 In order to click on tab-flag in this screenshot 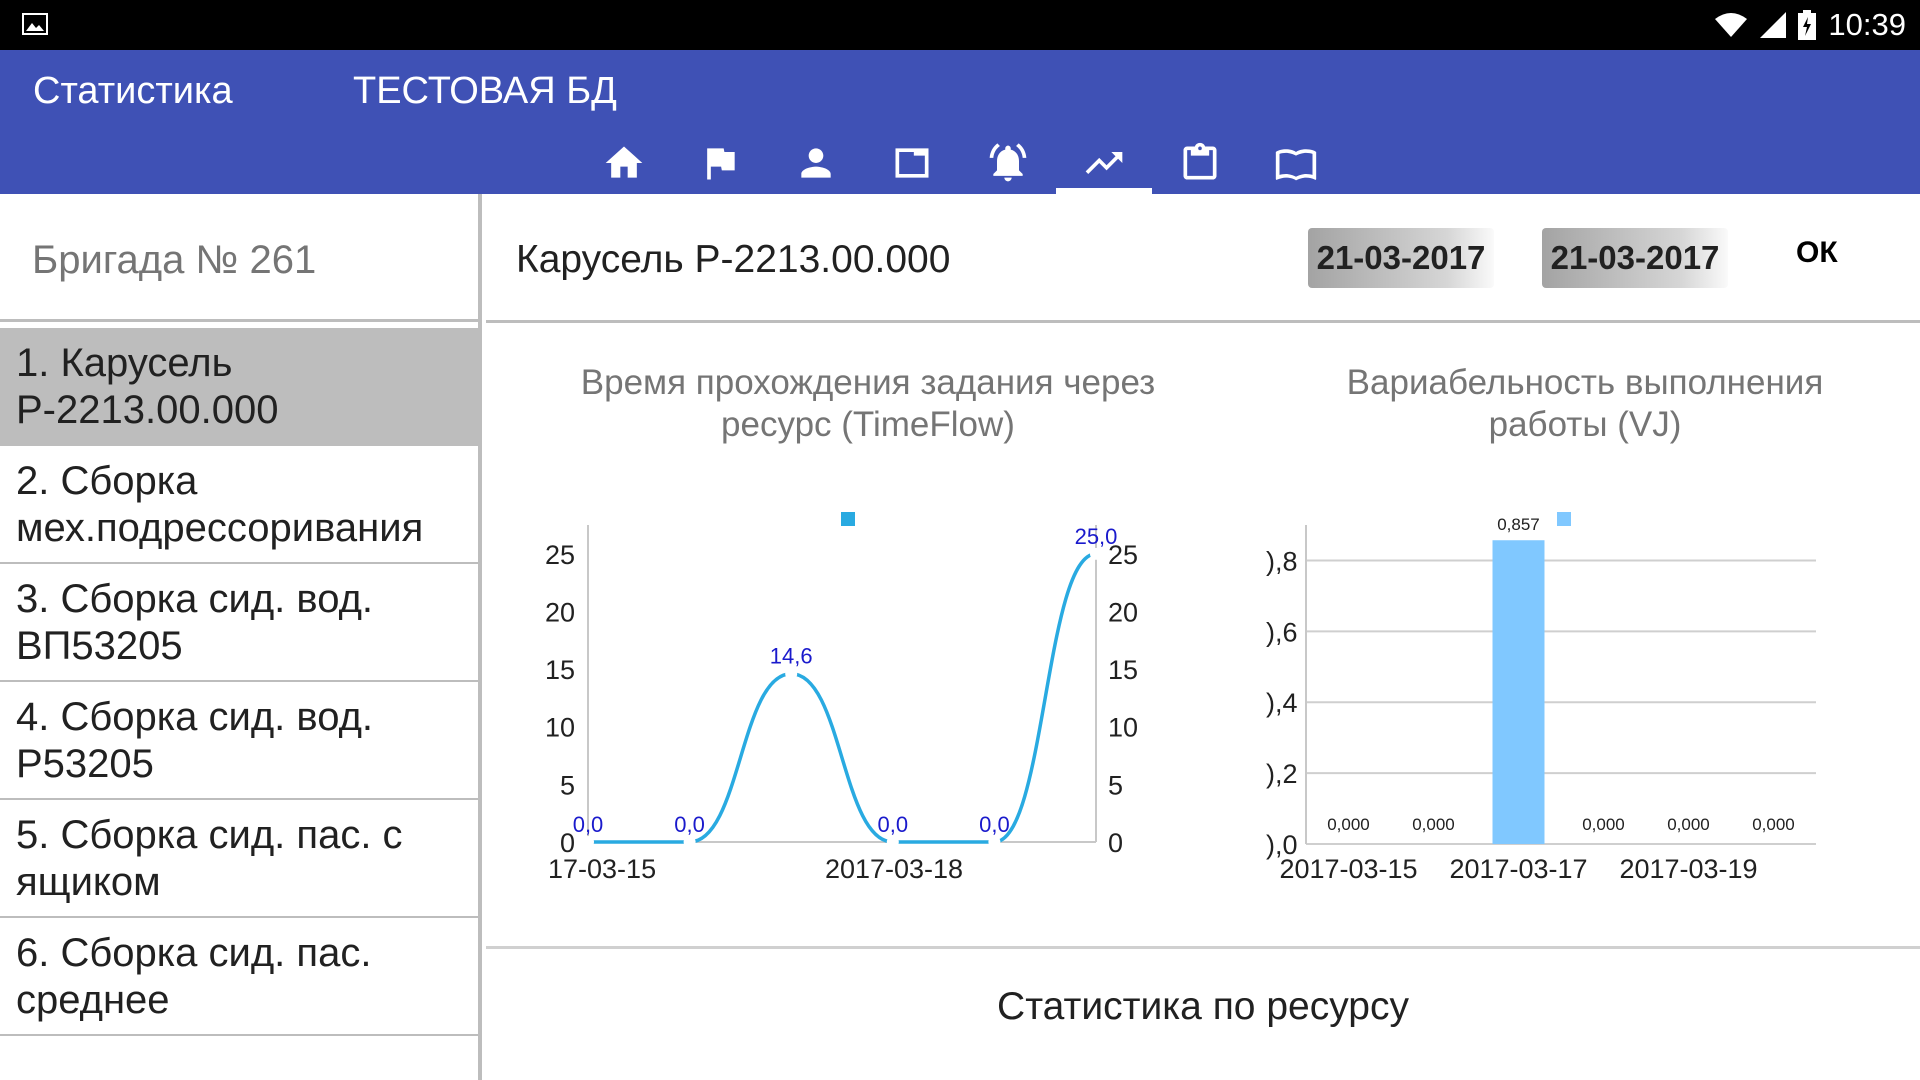, I will do `click(720, 163)`.